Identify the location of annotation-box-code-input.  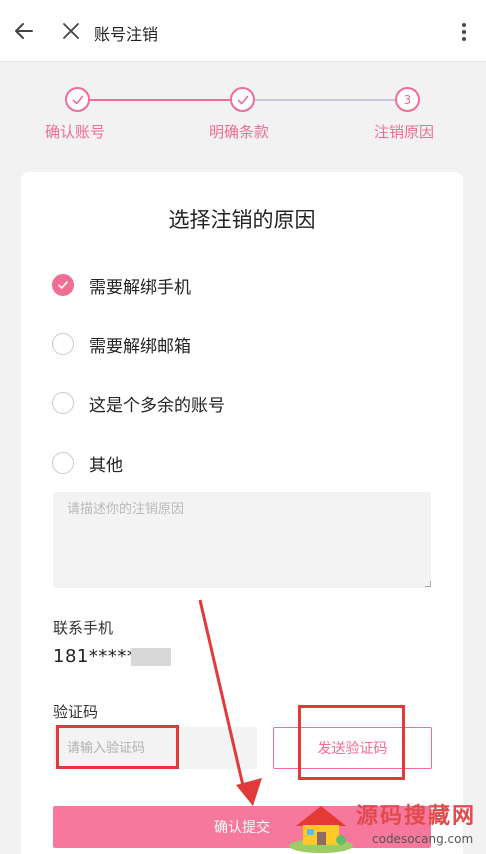
(117, 747).